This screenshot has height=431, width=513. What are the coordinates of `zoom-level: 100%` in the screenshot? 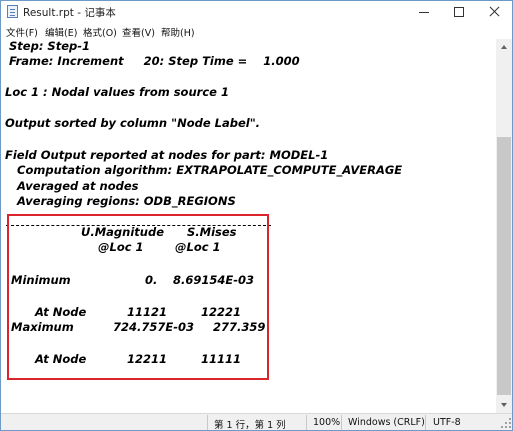 It's located at (327, 422).